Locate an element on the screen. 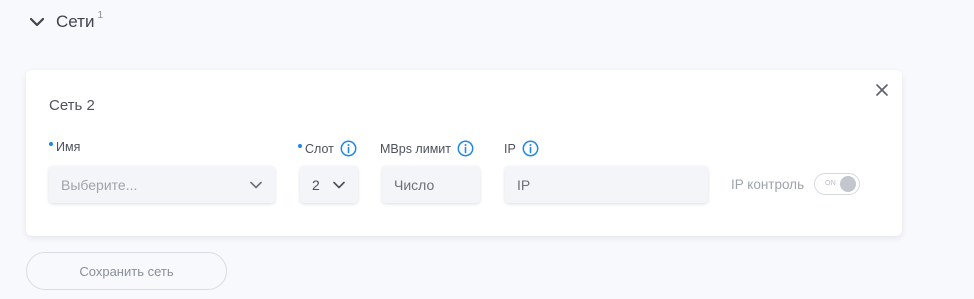 This screenshot has width=974, height=299. ip-label: IP is located at coordinates (510, 148).